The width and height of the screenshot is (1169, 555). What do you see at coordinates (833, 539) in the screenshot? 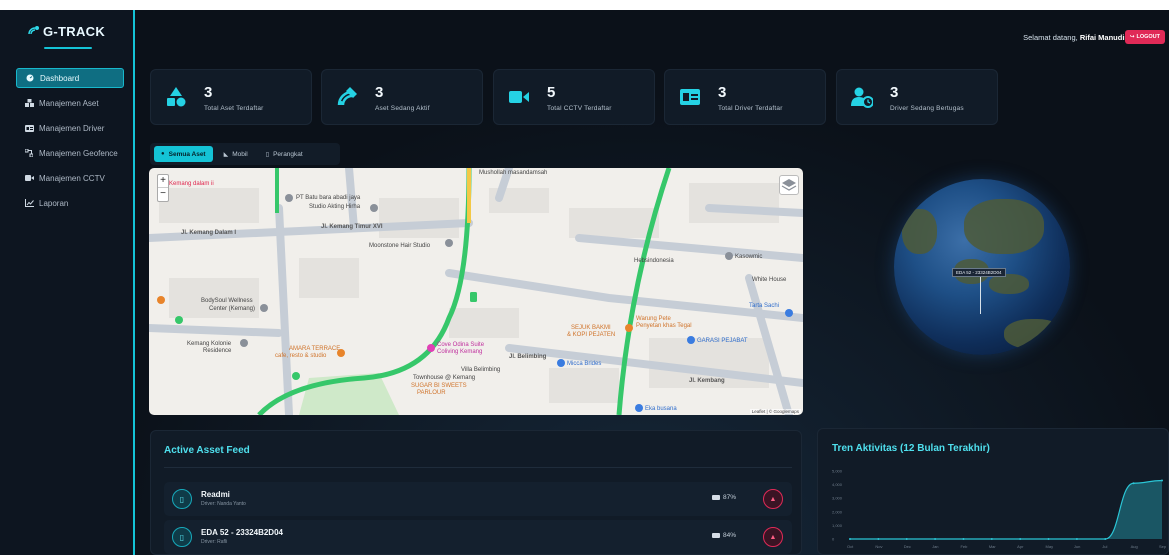
I see `y-tick-label: 0` at bounding box center [833, 539].